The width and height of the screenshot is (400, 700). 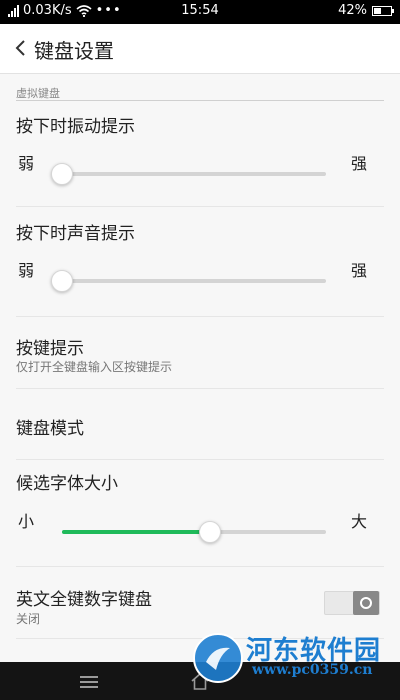 What do you see at coordinates (62, 174) in the screenshot?
I see `vibration-slider-thumb` at bounding box center [62, 174].